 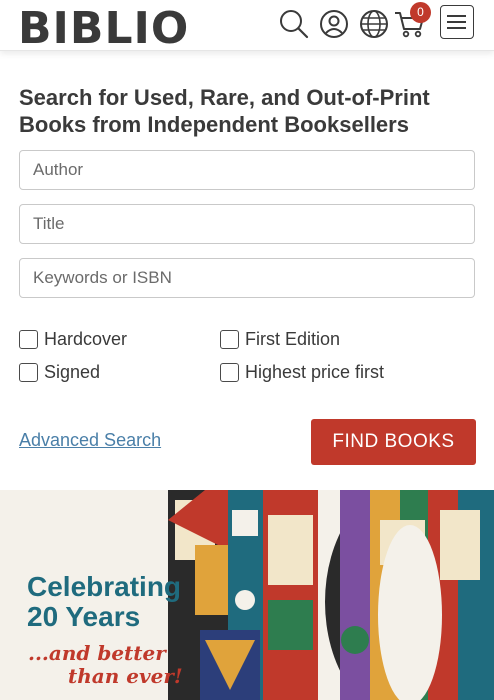 What do you see at coordinates (229, 372) in the screenshot?
I see `highest-price-checkbox` at bounding box center [229, 372].